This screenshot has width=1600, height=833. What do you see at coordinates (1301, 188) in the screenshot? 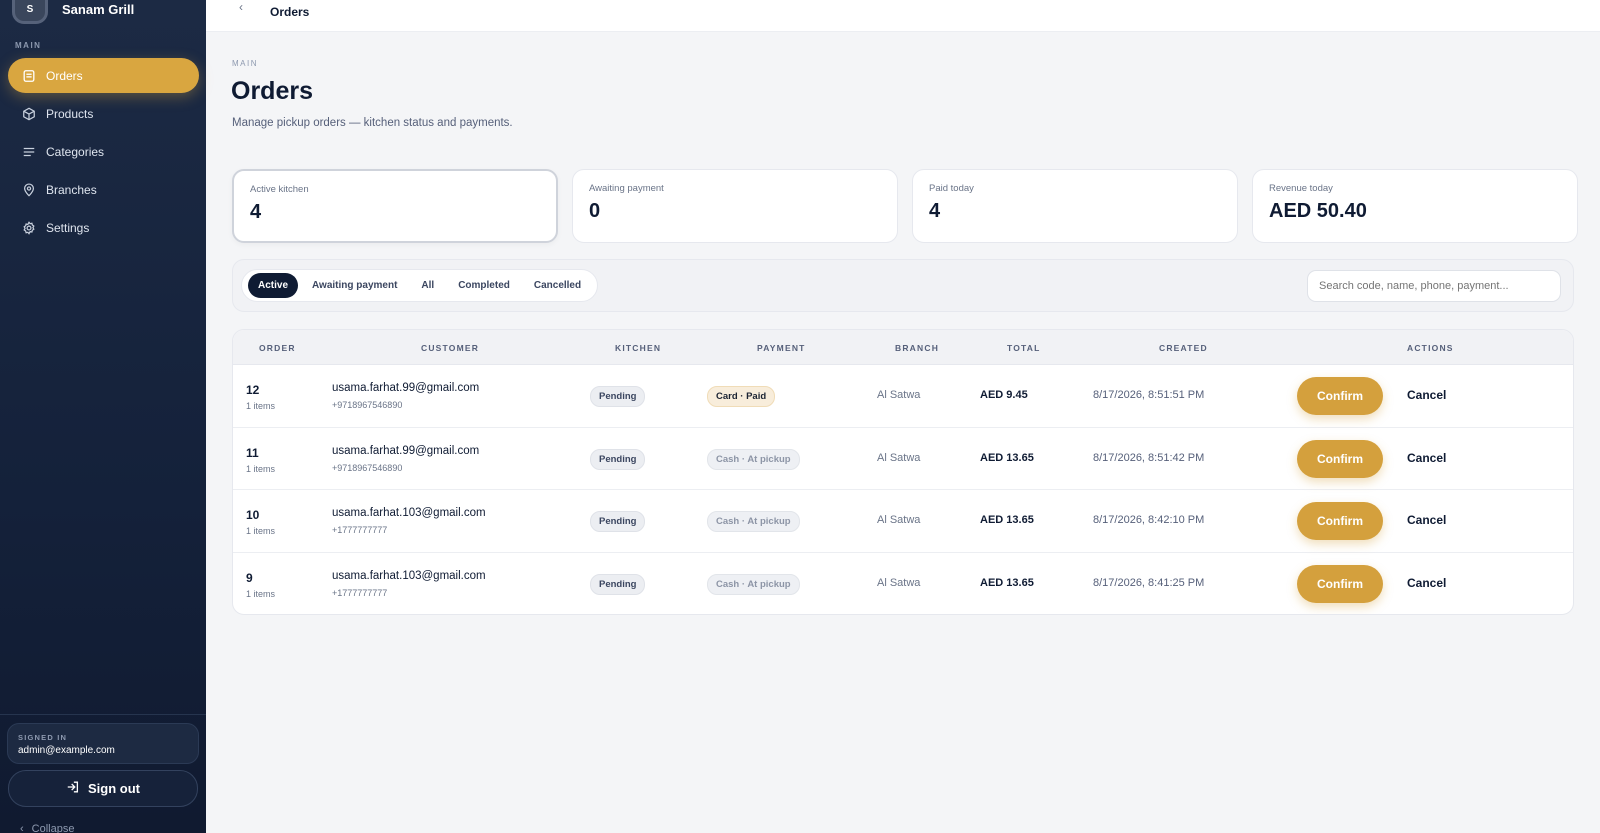
I see `stat-label: Revenue today` at bounding box center [1301, 188].